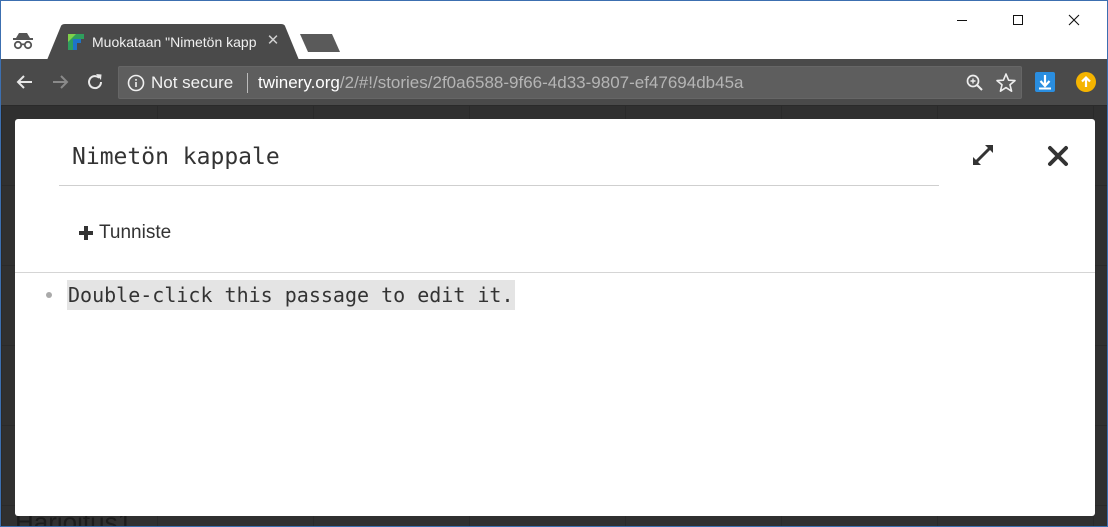 This screenshot has width=1108, height=527. Describe the element at coordinates (499, 157) in the screenshot. I see `passage-name-input` at that location.